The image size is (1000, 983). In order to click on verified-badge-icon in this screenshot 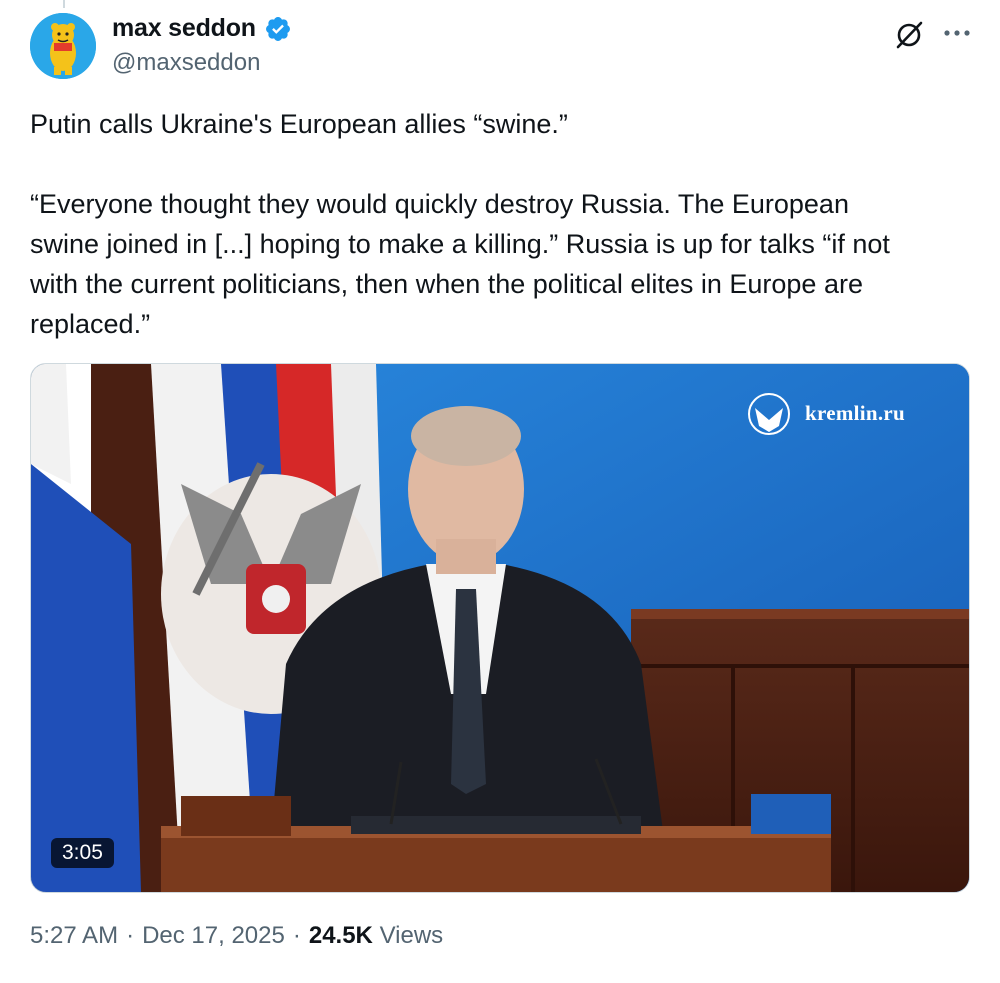, I will do `click(278, 29)`.